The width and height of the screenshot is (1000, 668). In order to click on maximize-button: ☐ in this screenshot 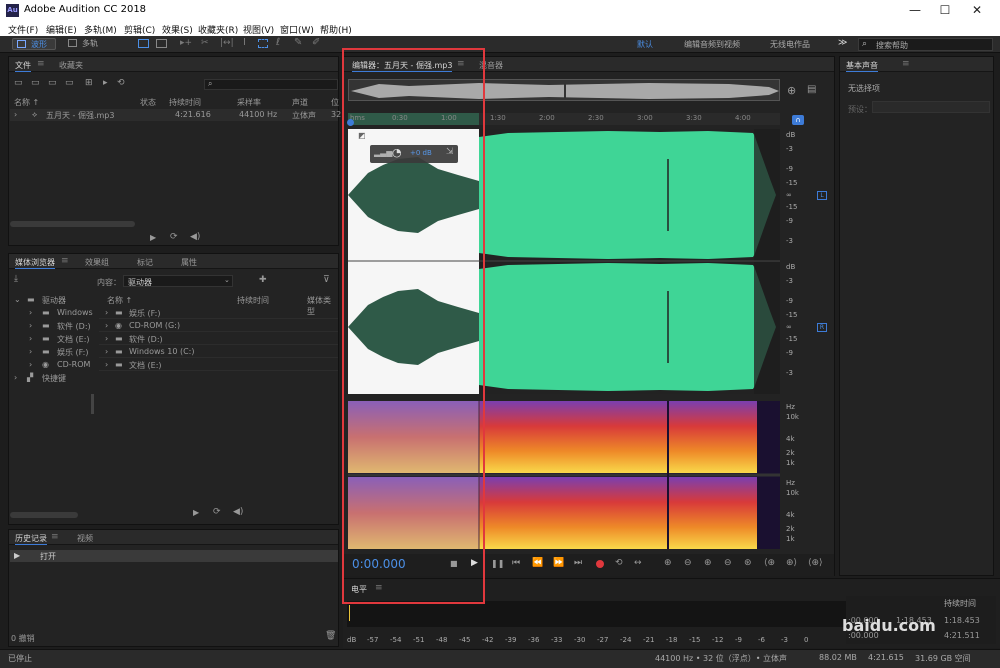, I will do `click(945, 10)`.